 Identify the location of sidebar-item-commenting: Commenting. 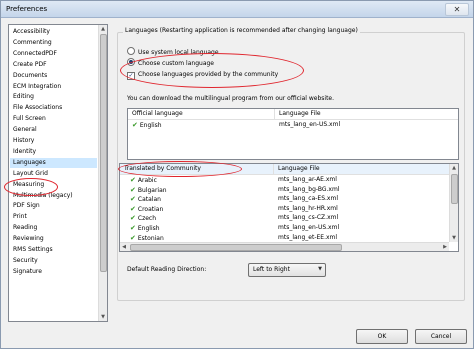
(32, 43).